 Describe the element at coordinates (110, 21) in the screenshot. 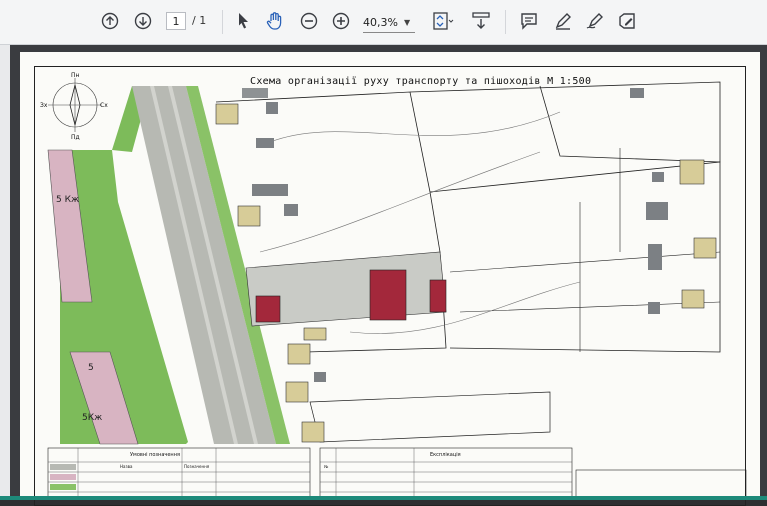

I see `page-up-icon` at that location.